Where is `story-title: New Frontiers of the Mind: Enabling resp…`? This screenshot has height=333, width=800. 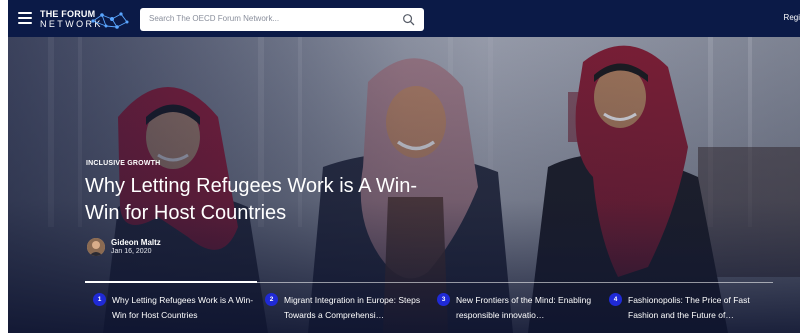 story-title: New Frontiers of the Mind: Enabling resp… is located at coordinates (532, 308).